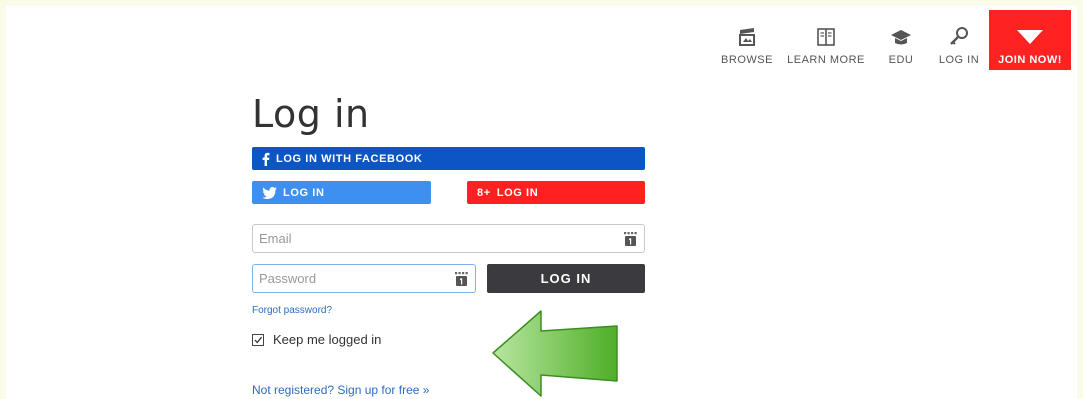  What do you see at coordinates (327, 339) in the screenshot?
I see `keep-logged-in-label: Keep me logged in` at bounding box center [327, 339].